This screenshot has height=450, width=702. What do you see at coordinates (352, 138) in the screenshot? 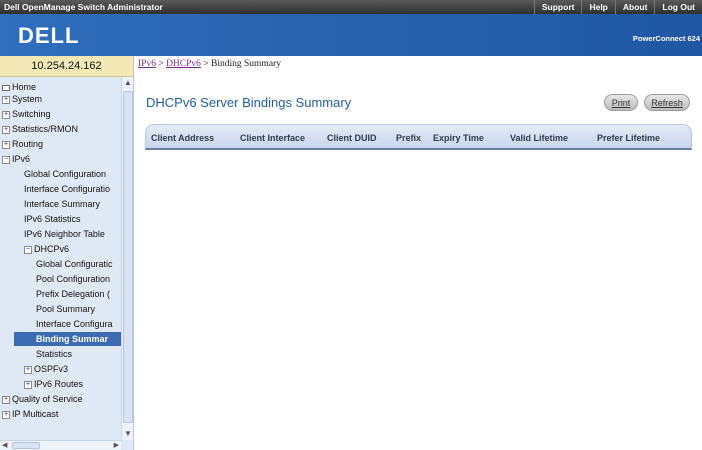
I see `column-client-duid: Client DUID` at bounding box center [352, 138].